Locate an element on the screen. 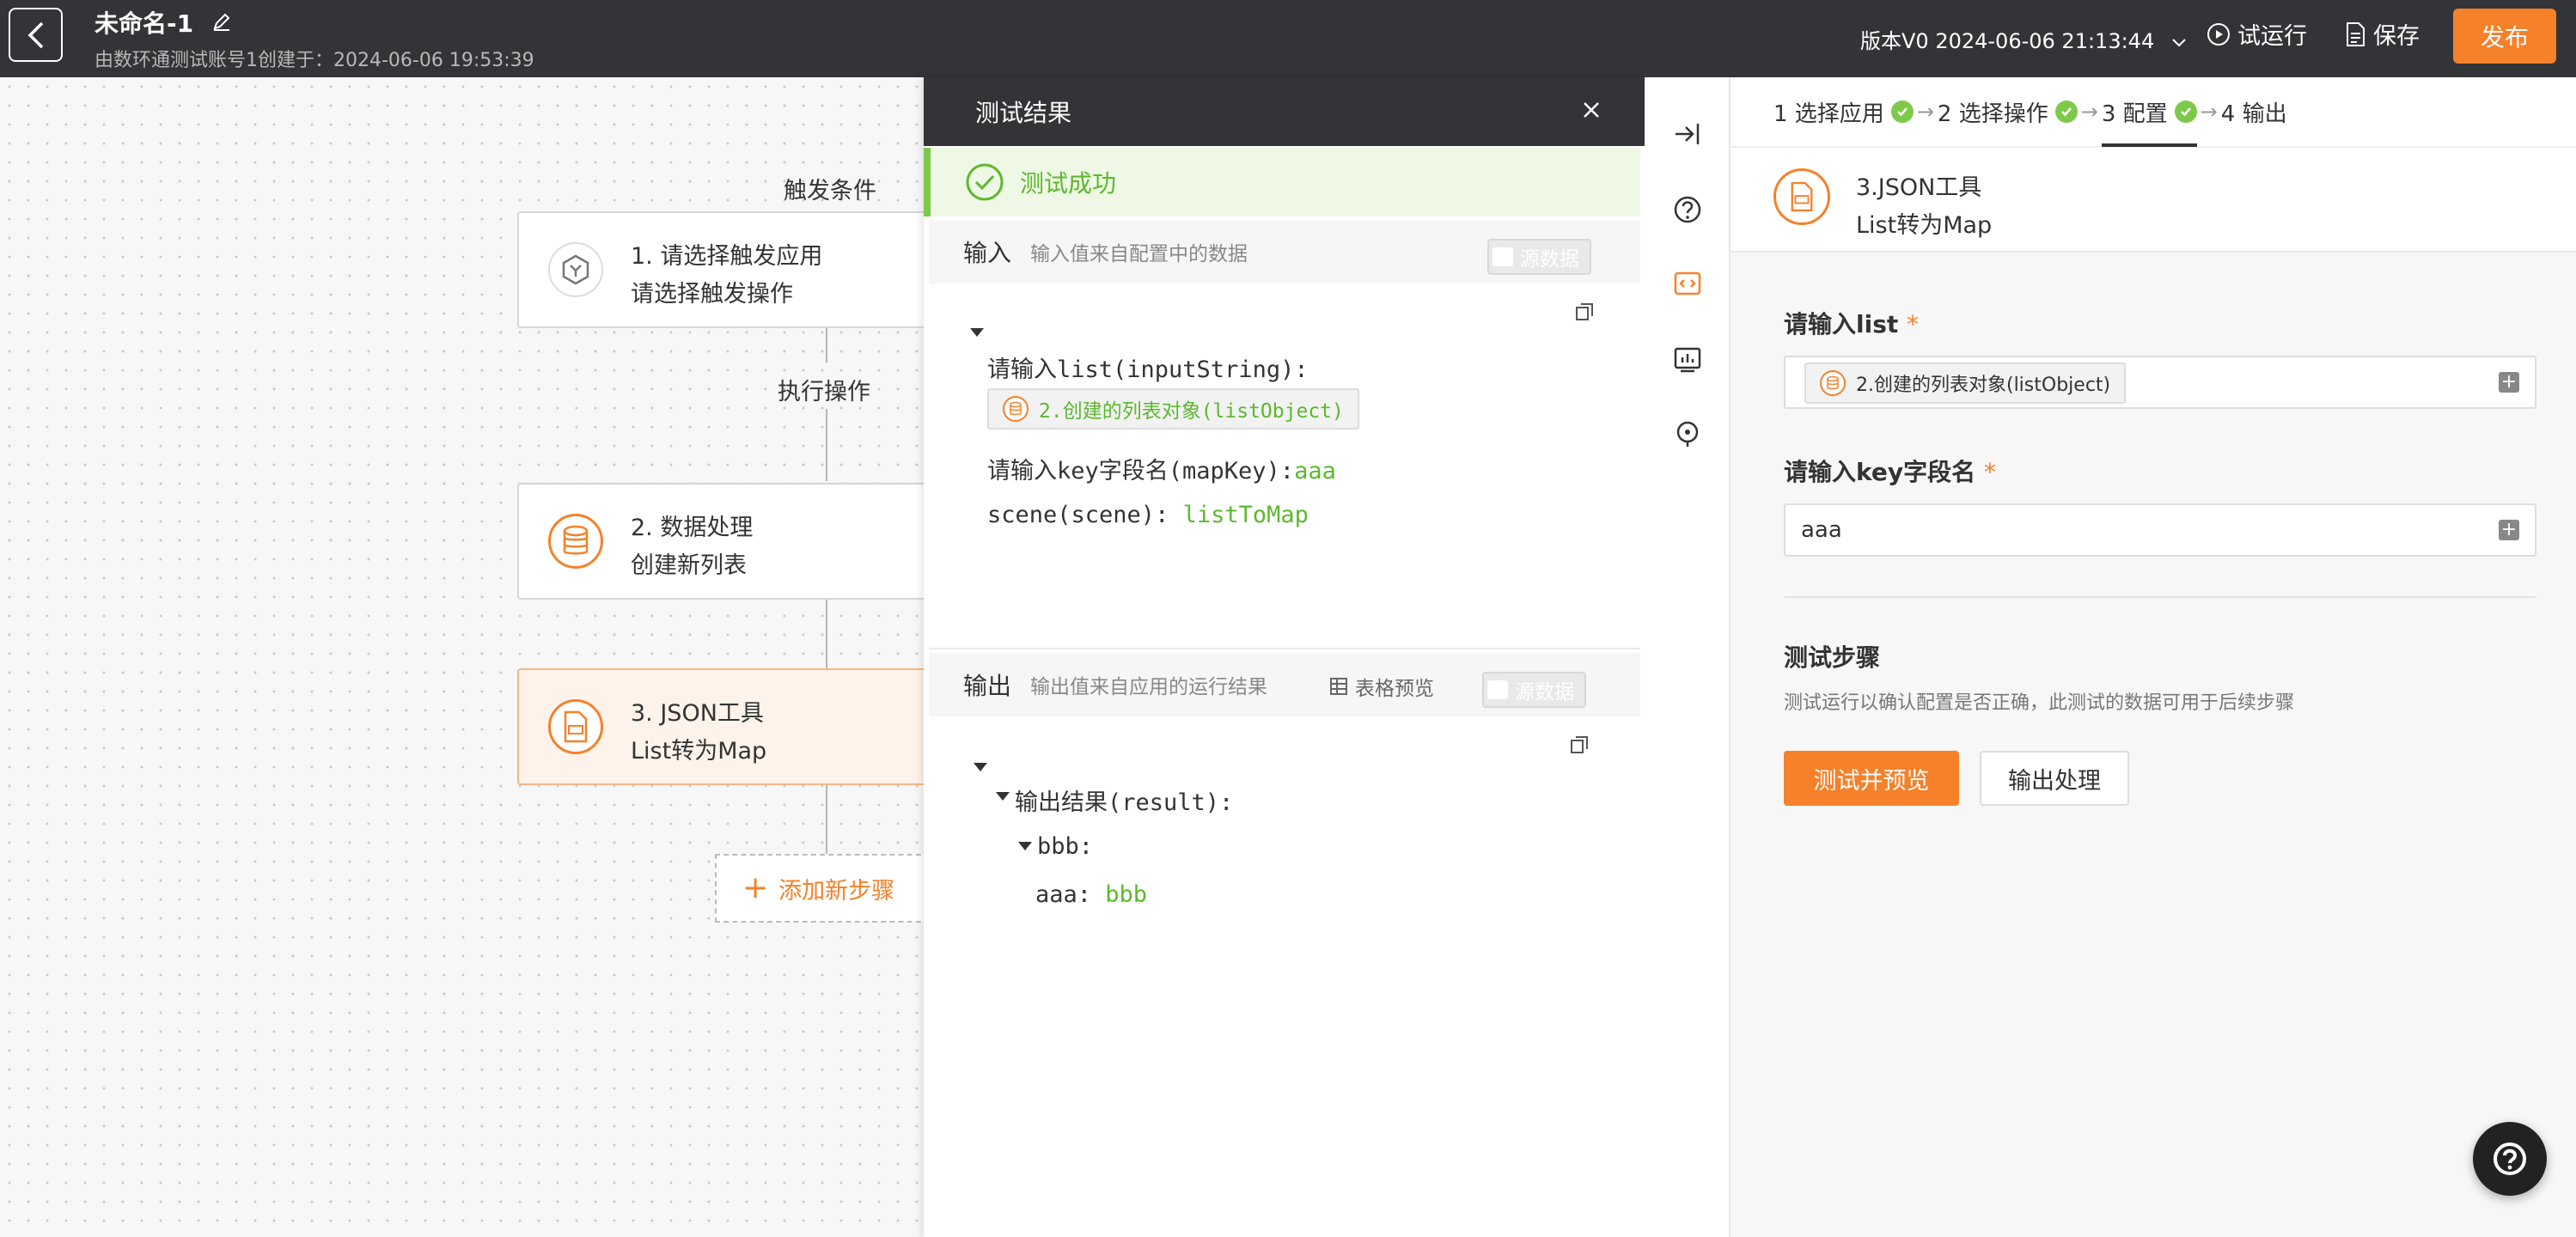 The height and width of the screenshot is (1237, 2576). close-icon is located at coordinates (1591, 110).